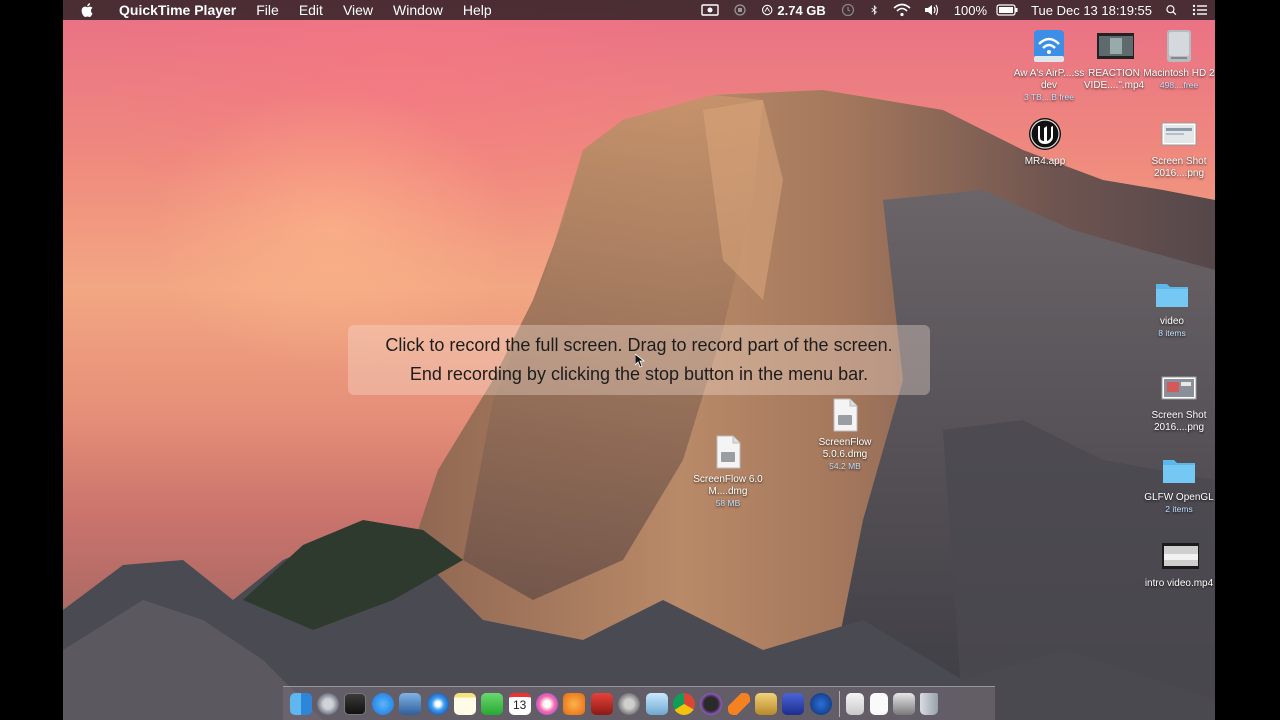 This screenshot has height=720, width=1280. What do you see at coordinates (1179, 583) in the screenshot?
I see `desktop-item-label: intro video.mp4` at bounding box center [1179, 583].